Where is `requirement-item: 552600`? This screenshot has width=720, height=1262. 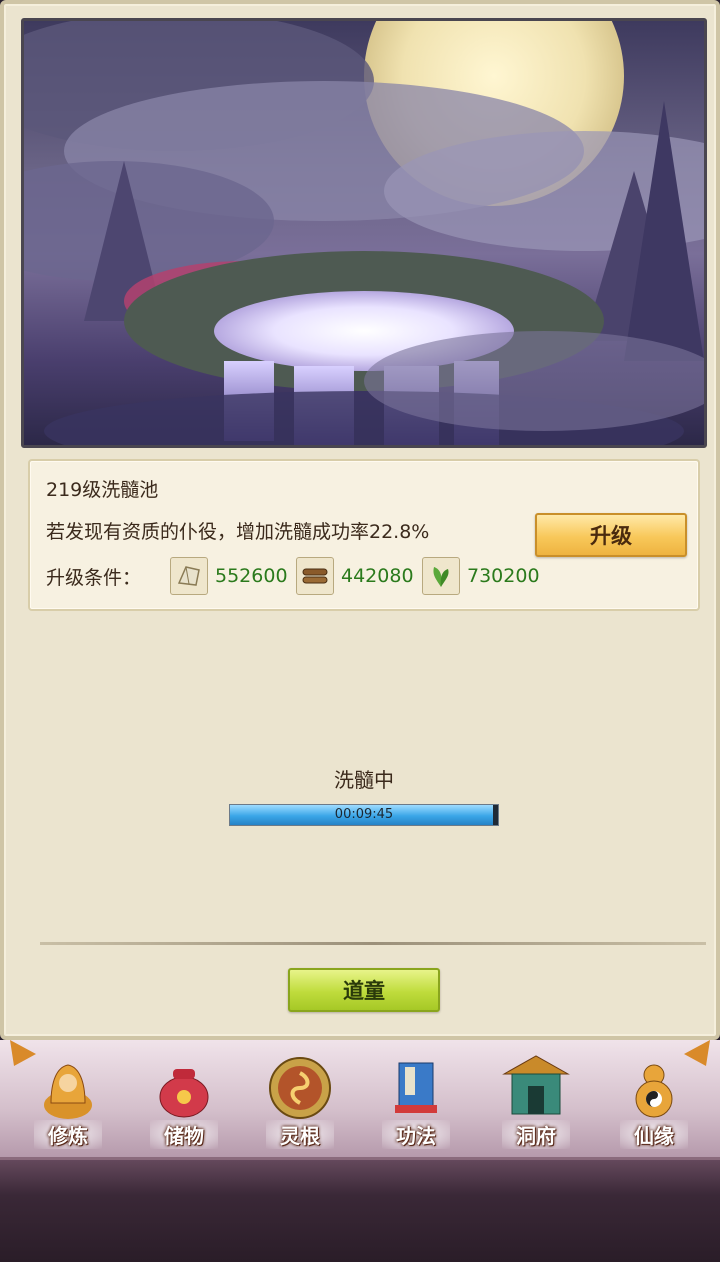 requirement-item: 552600 is located at coordinates (229, 576).